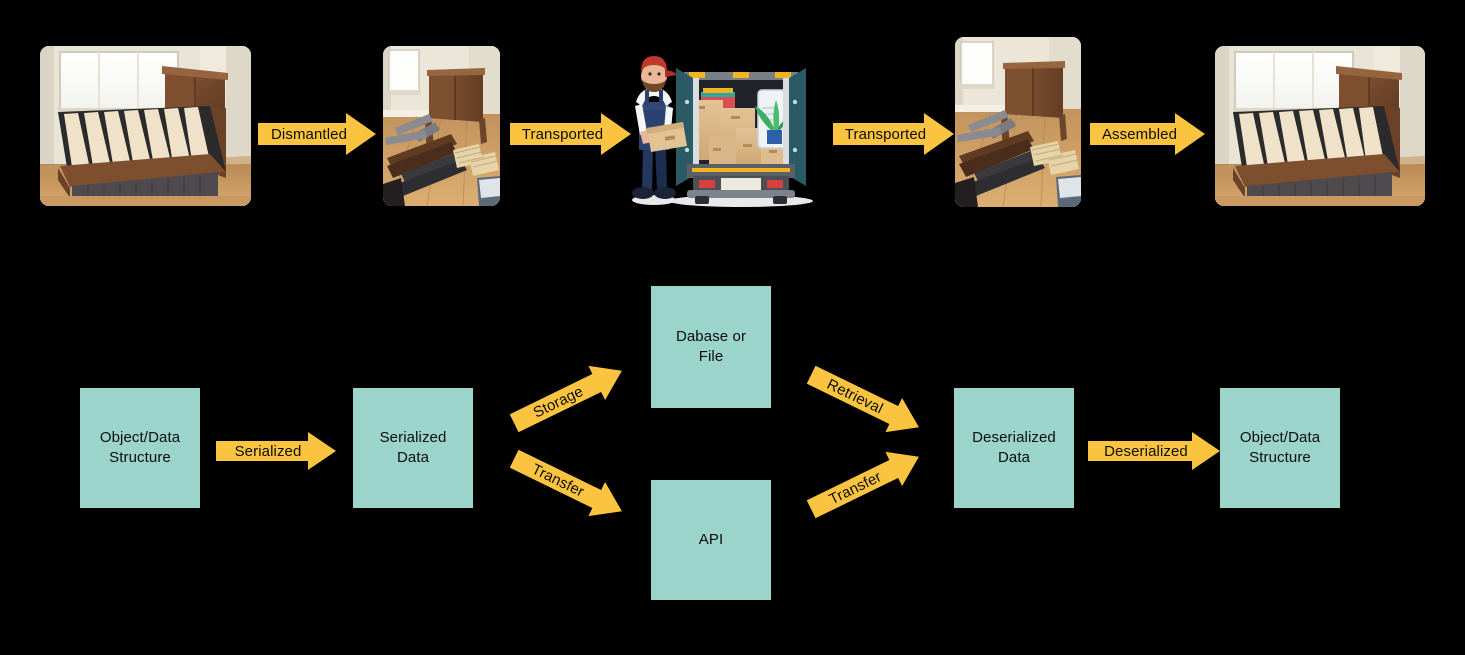  I want to click on deserialized-data-box-line2: Data, so click(1014, 457).